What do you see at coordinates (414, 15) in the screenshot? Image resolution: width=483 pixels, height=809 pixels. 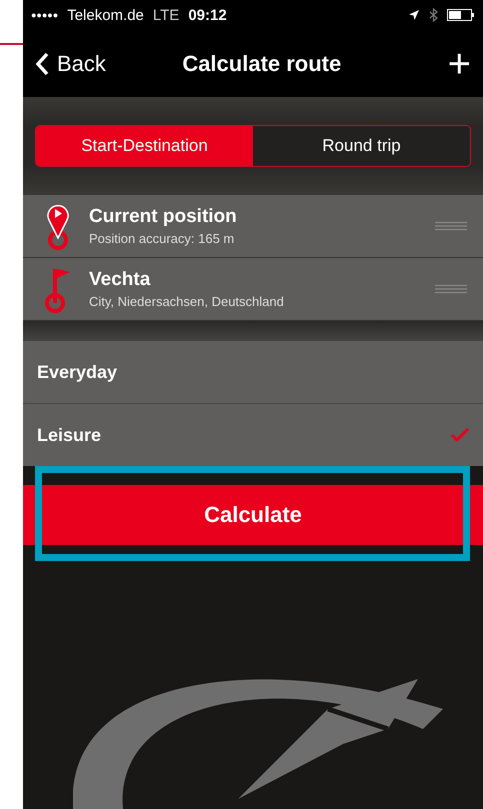 I see `location-arrow-icon` at bounding box center [414, 15].